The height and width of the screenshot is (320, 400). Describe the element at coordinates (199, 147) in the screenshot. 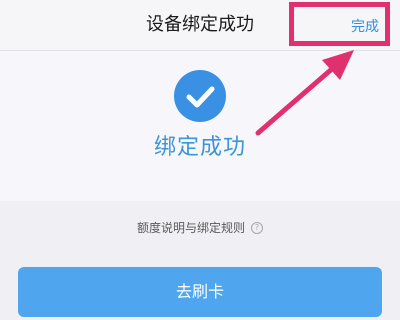

I see `success-message: 绑定成功` at that location.